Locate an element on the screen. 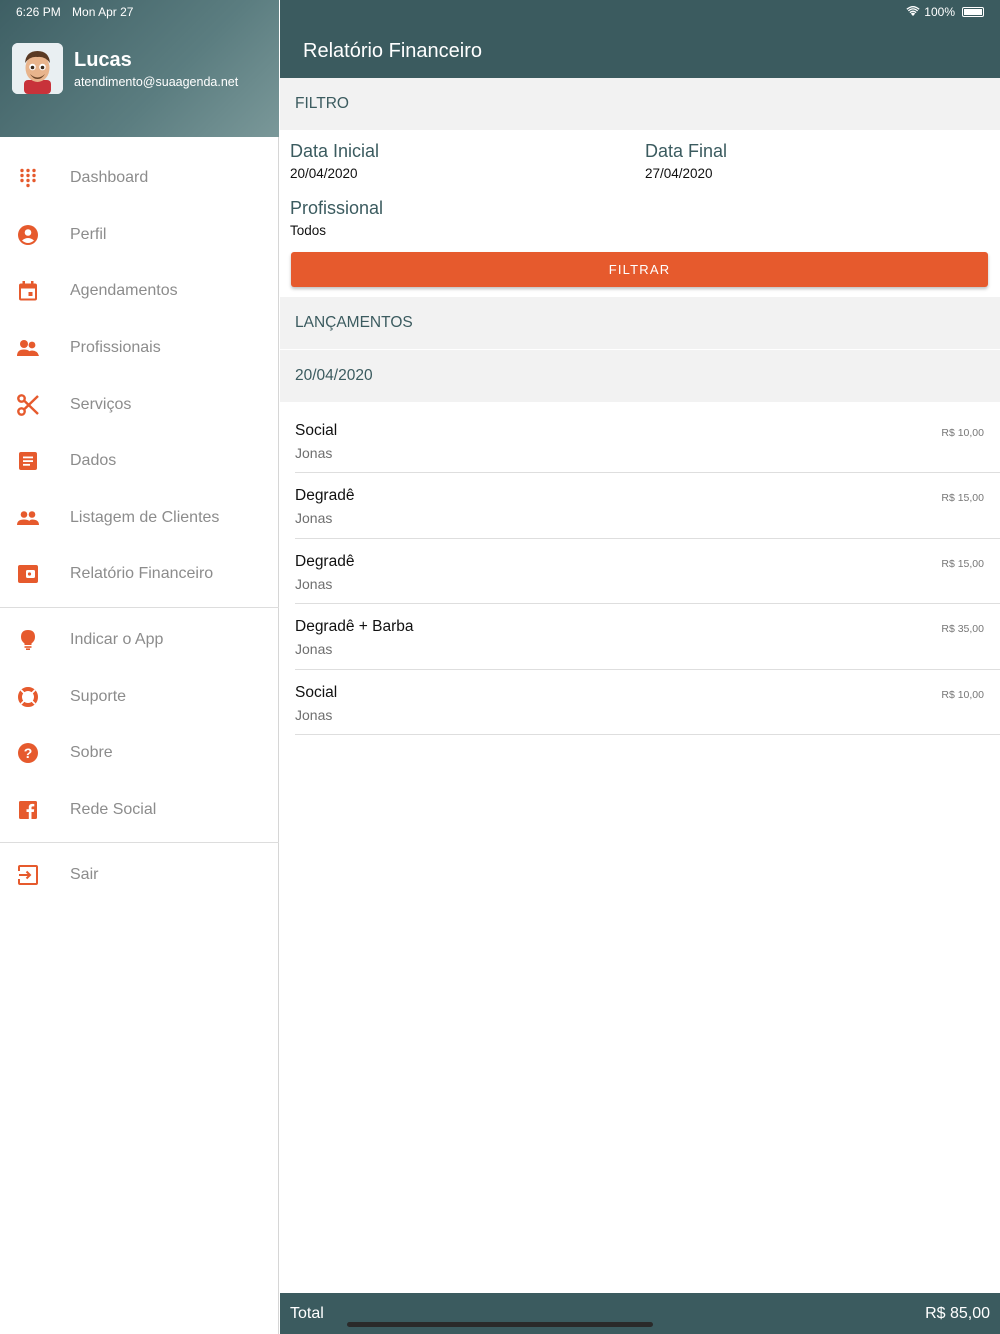  menu-label: Rede Social is located at coordinates (113, 809).